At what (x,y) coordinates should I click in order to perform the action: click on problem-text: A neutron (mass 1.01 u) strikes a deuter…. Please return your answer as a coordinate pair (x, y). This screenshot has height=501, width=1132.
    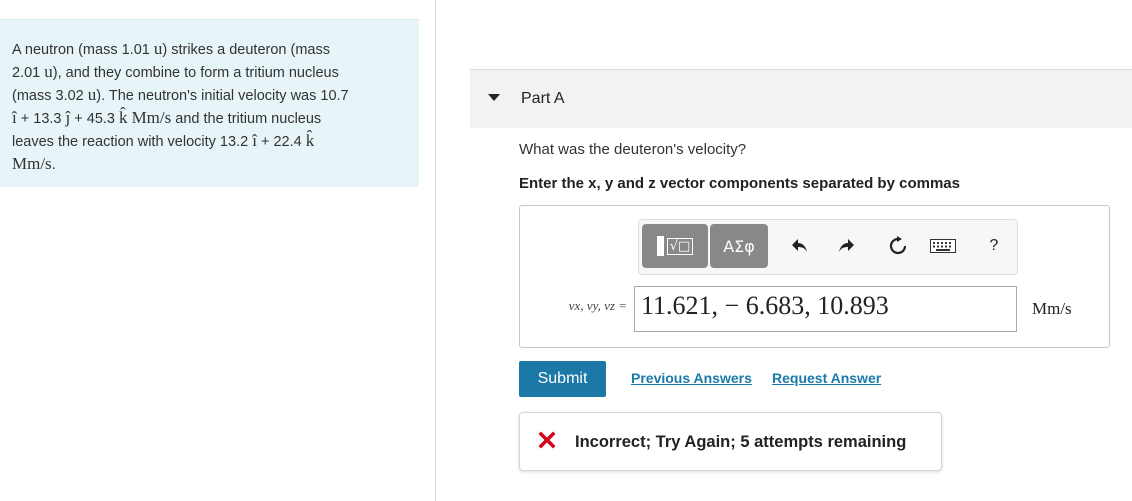
    Looking at the image, I should click on (180, 106).